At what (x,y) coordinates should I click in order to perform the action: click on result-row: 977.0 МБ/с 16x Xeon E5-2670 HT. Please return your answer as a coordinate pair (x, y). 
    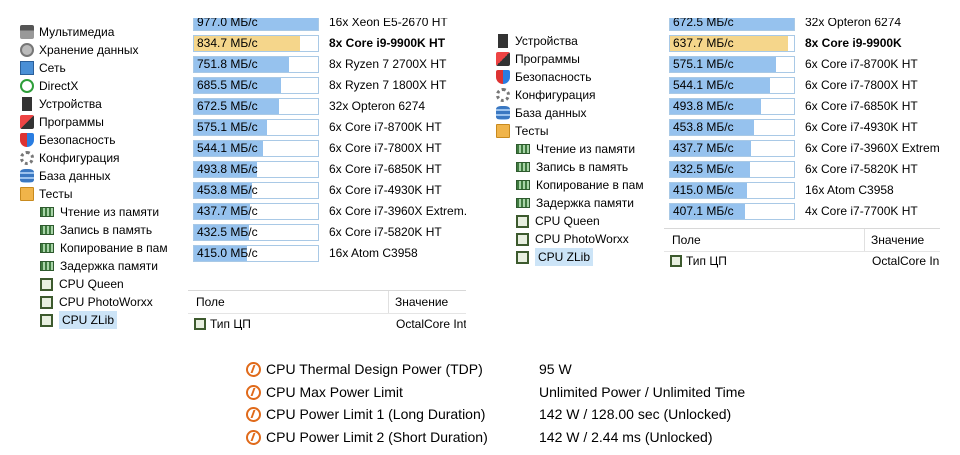
    Looking at the image, I should click on (329, 25).